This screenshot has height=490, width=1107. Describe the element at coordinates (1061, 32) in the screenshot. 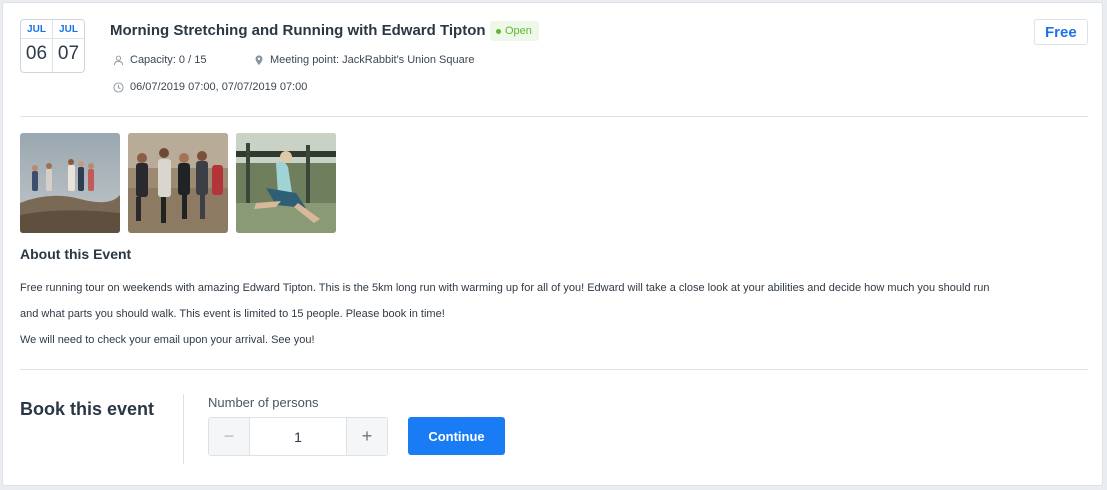

I see `price-tag: Free` at that location.